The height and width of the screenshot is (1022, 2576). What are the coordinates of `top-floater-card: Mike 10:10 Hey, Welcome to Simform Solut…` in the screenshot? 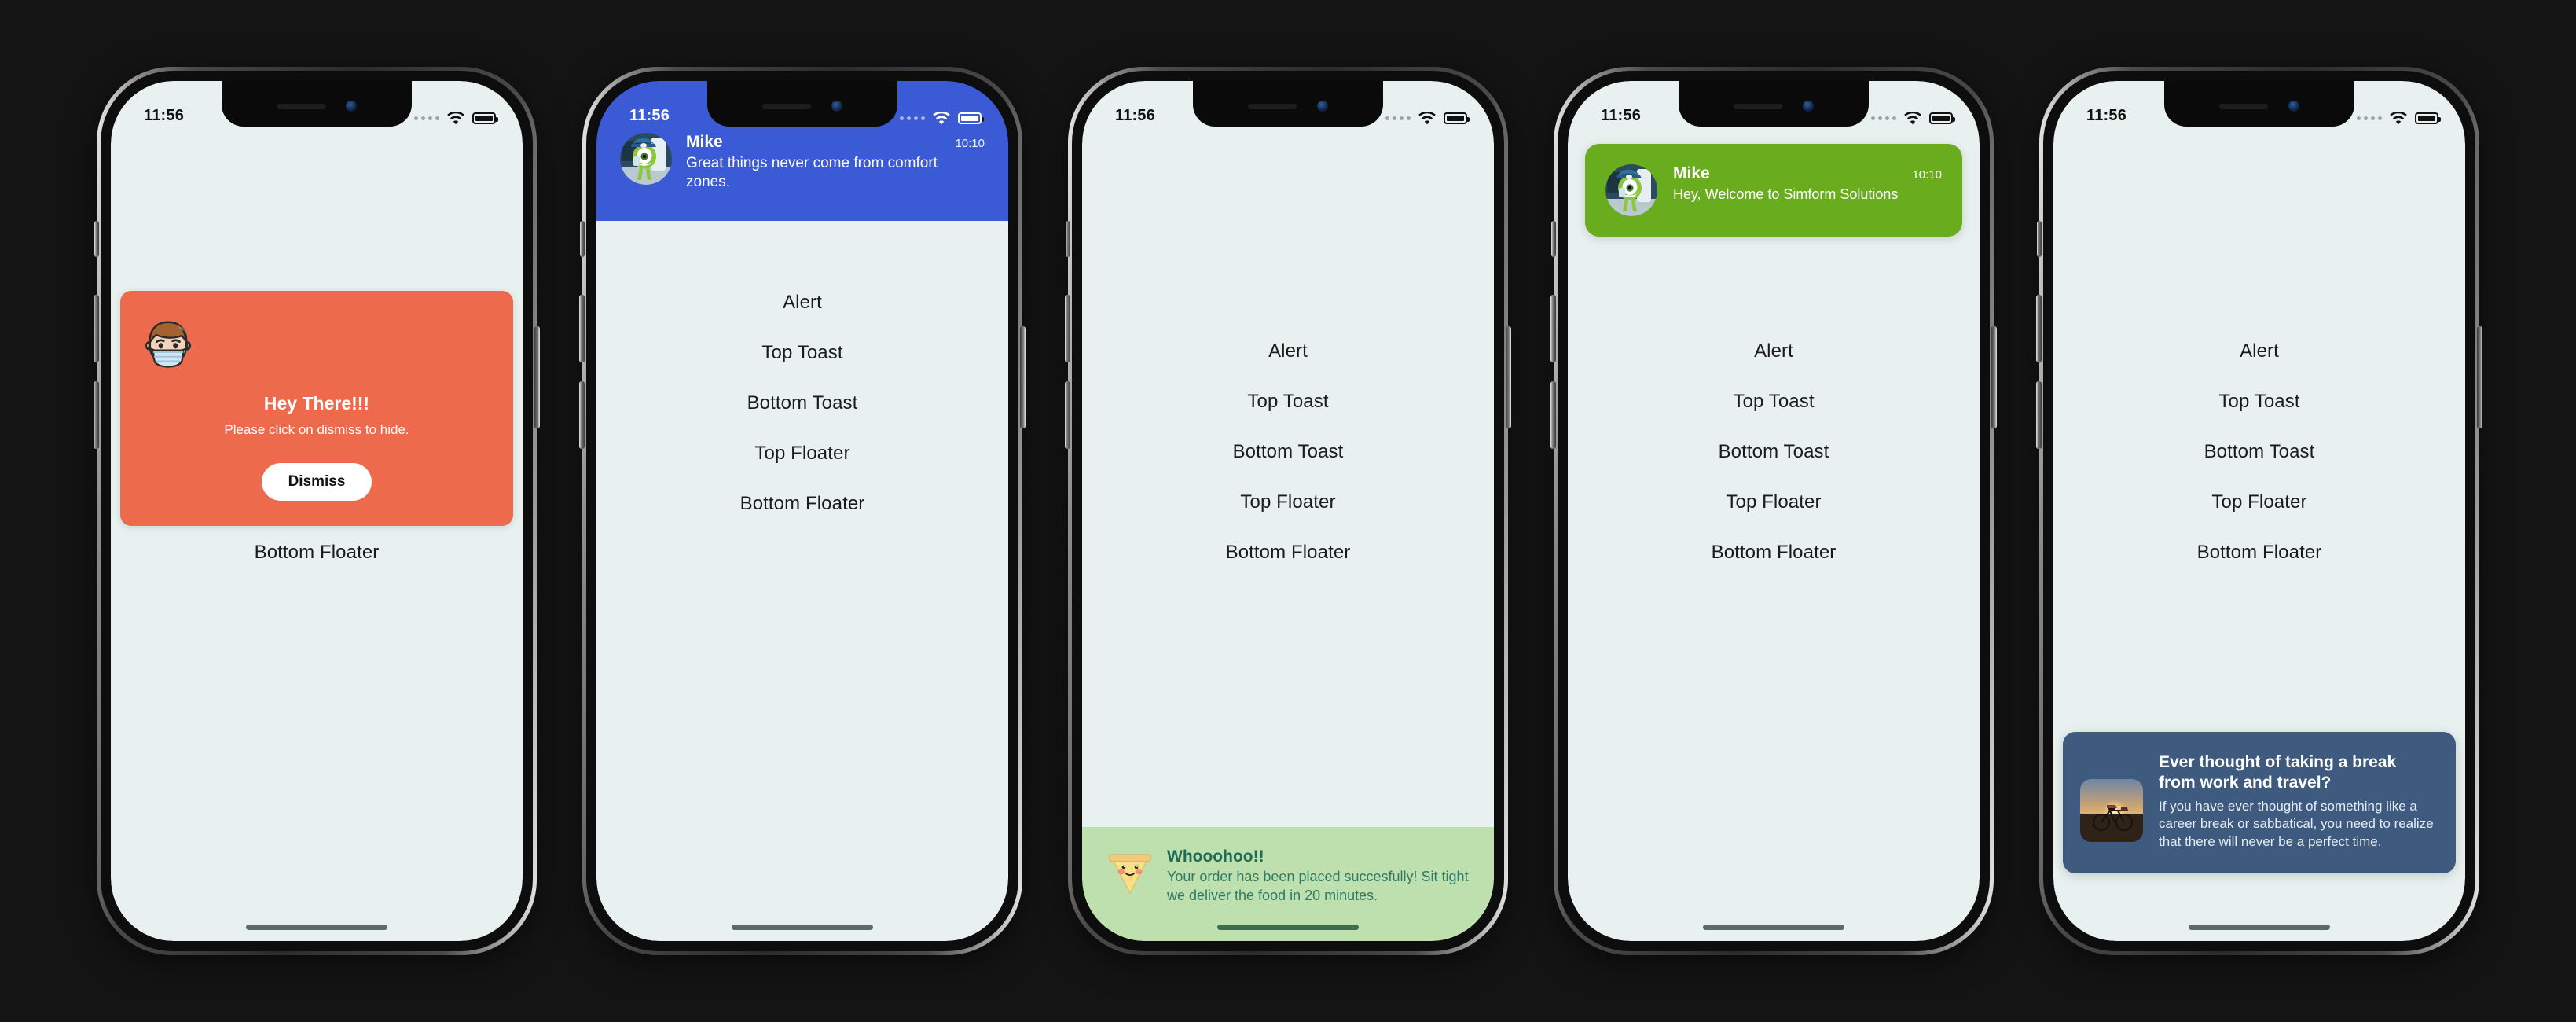 It's located at (1774, 191).